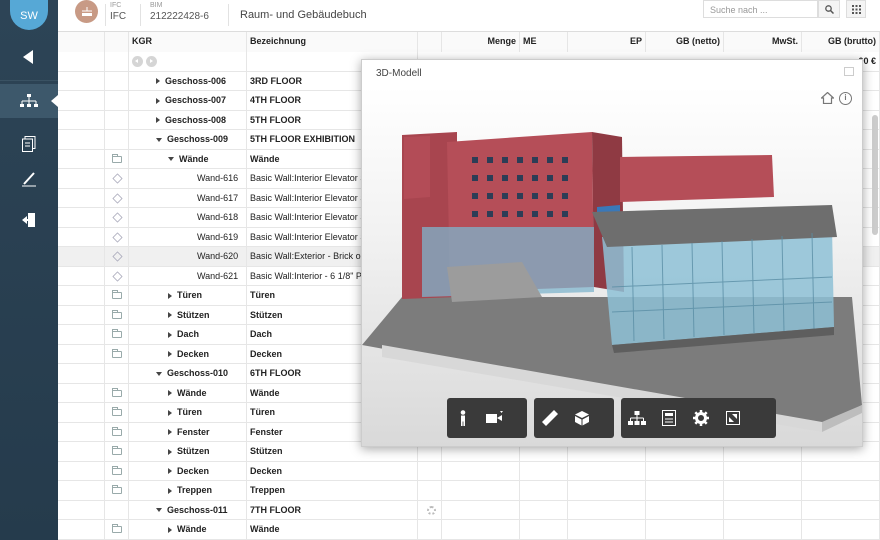 The image size is (880, 540). What do you see at coordinates (845, 98) in the screenshot?
I see `info-icon: i` at bounding box center [845, 98].